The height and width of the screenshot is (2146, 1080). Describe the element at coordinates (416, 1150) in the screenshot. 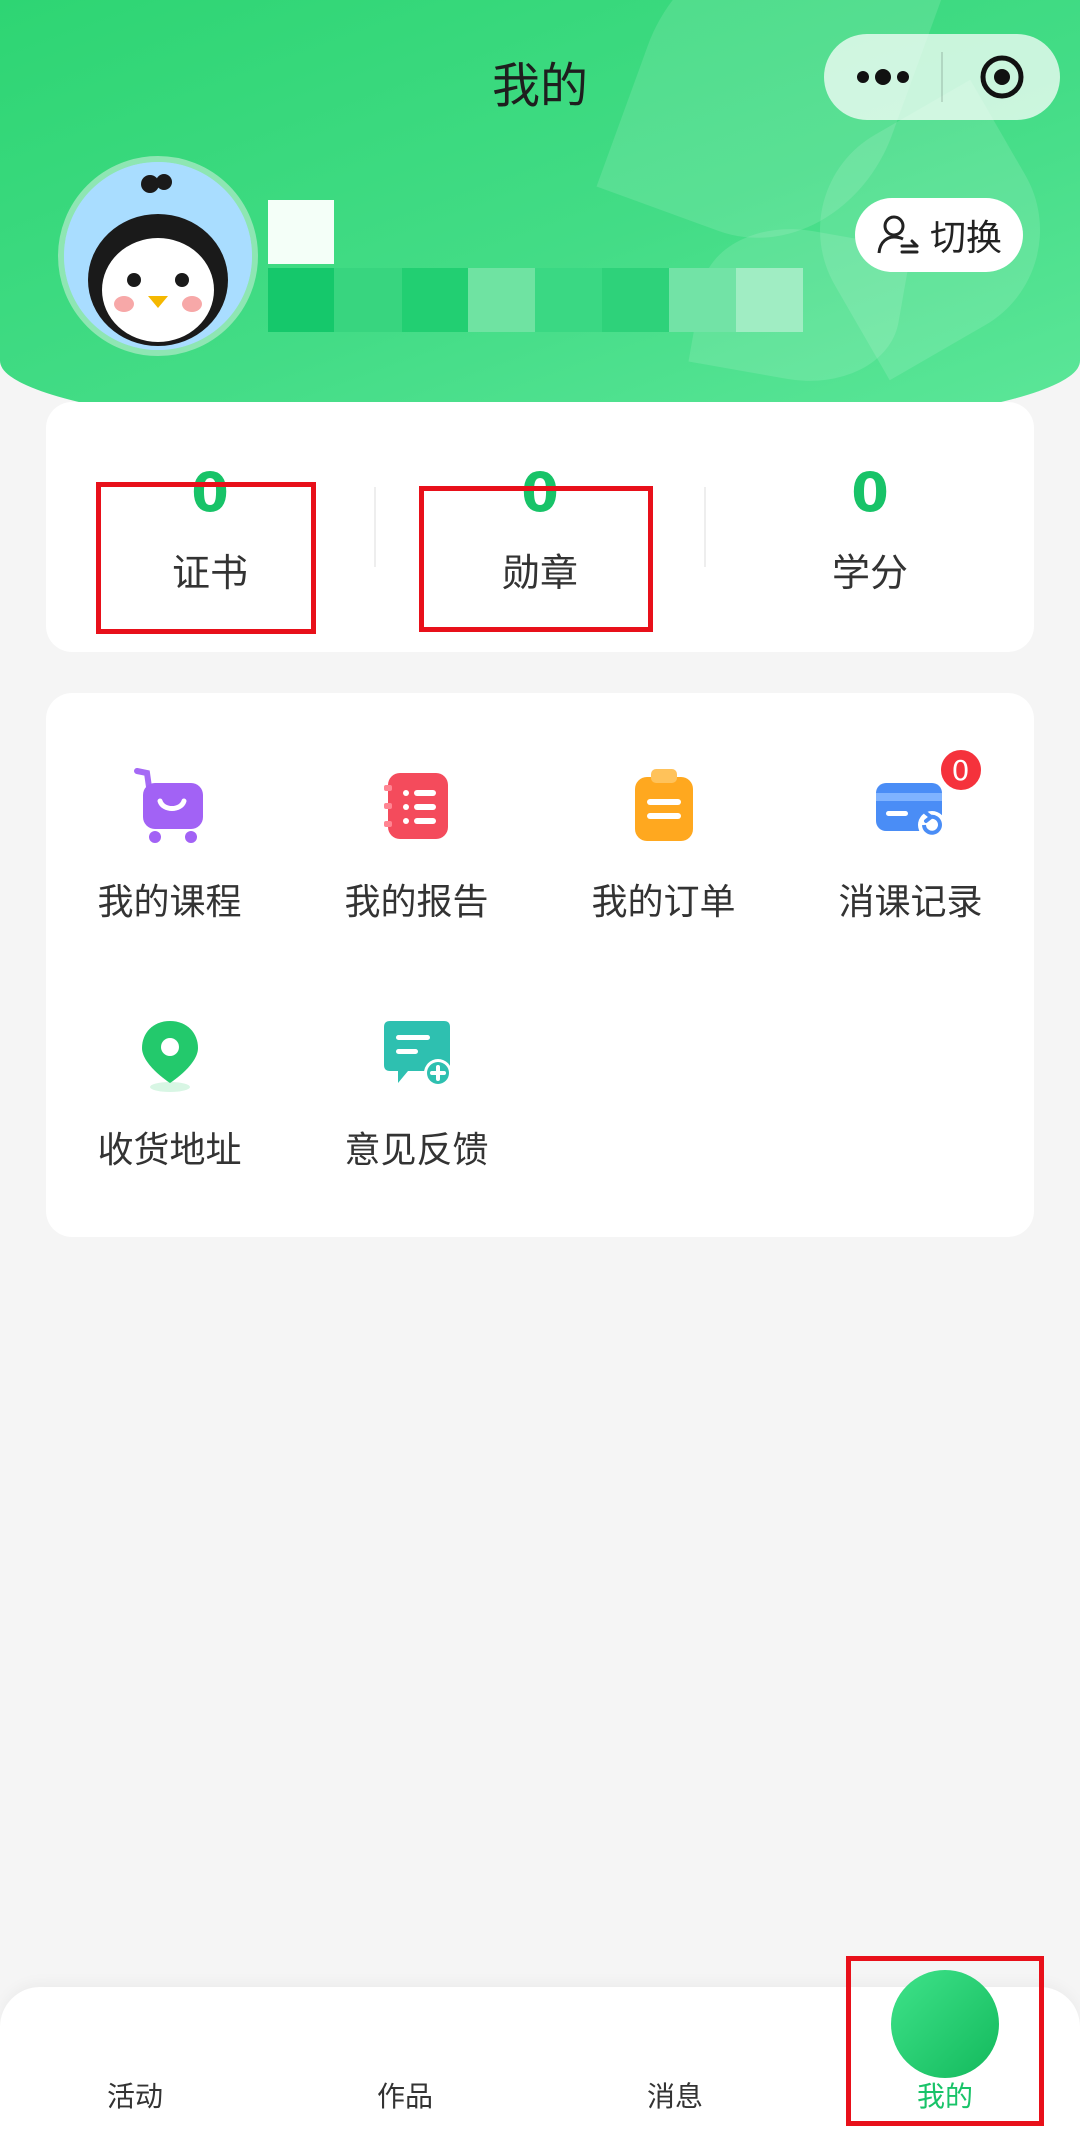

I see `menu-item-label: 意见反馈` at that location.